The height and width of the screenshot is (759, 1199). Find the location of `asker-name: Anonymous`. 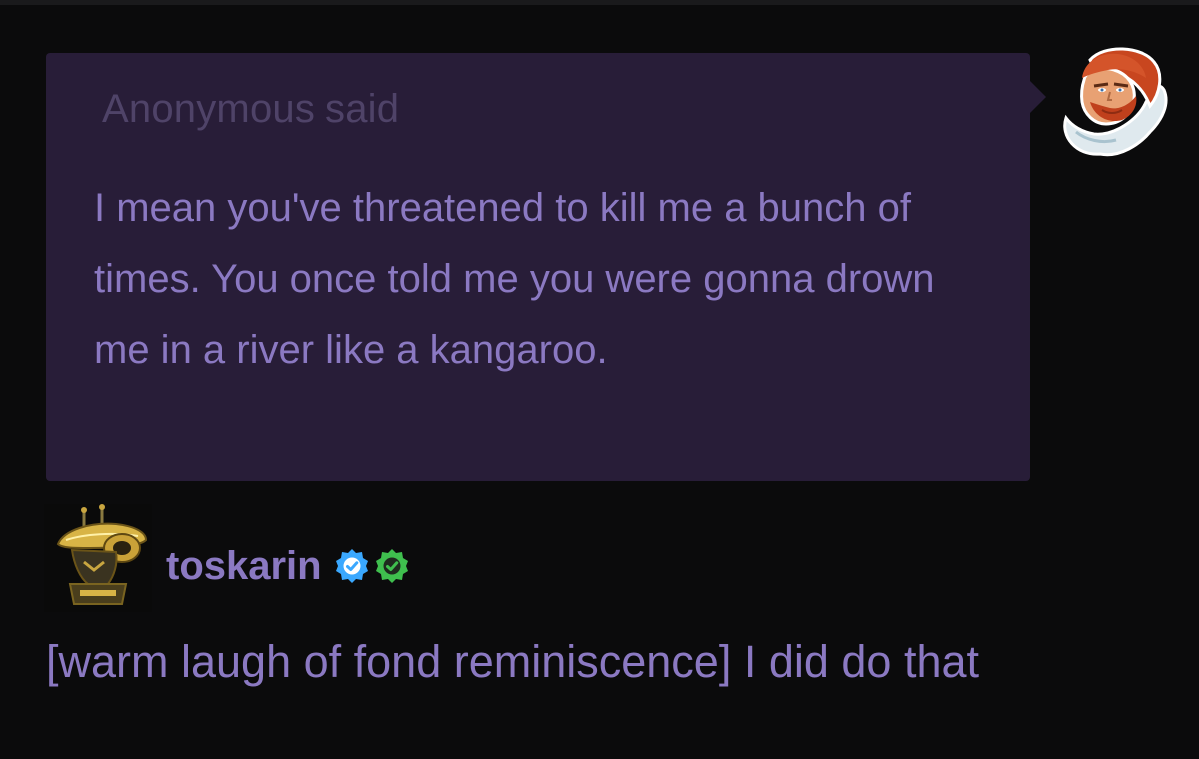

asker-name: Anonymous is located at coordinates (208, 109).